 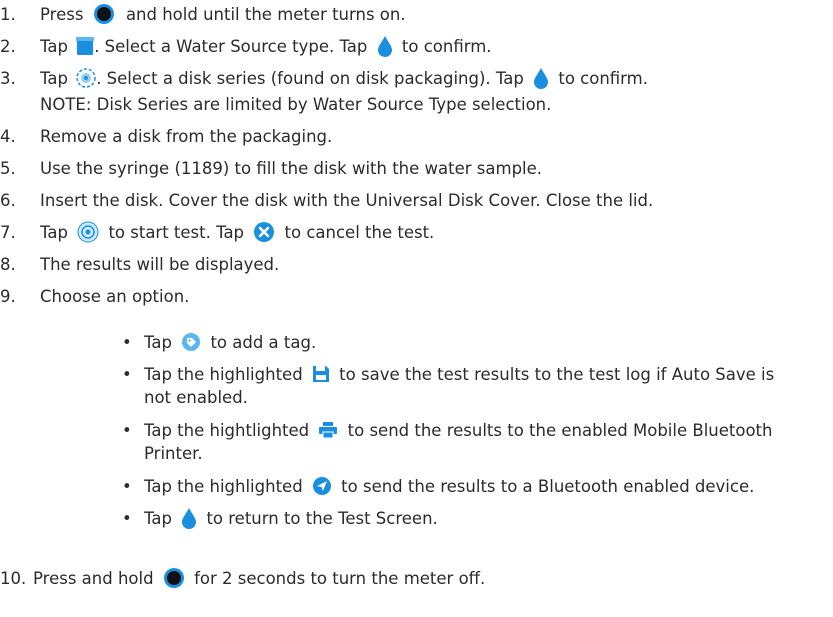 What do you see at coordinates (264, 232) in the screenshot?
I see `cancel-icon` at bounding box center [264, 232].